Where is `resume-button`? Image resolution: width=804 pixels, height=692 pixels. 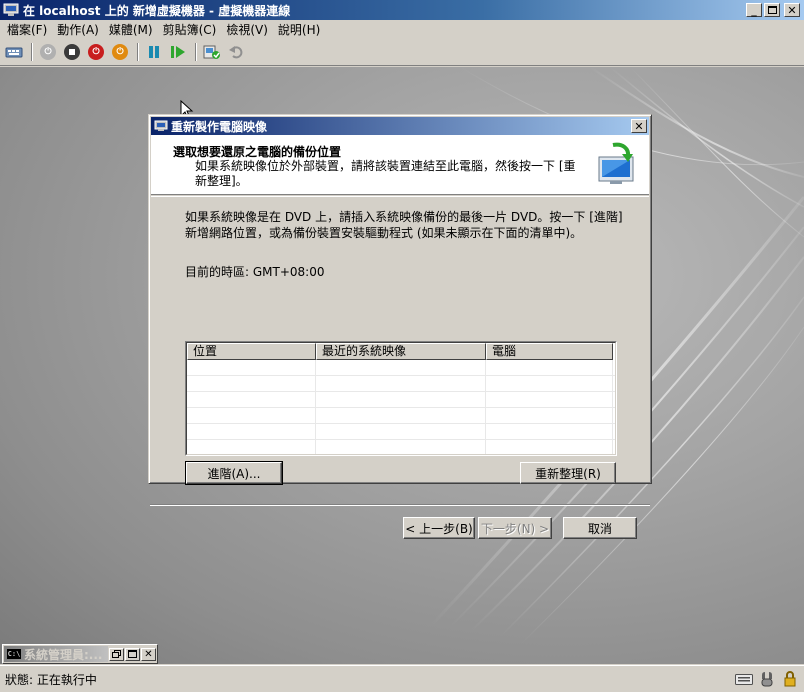 resume-button is located at coordinates (178, 52).